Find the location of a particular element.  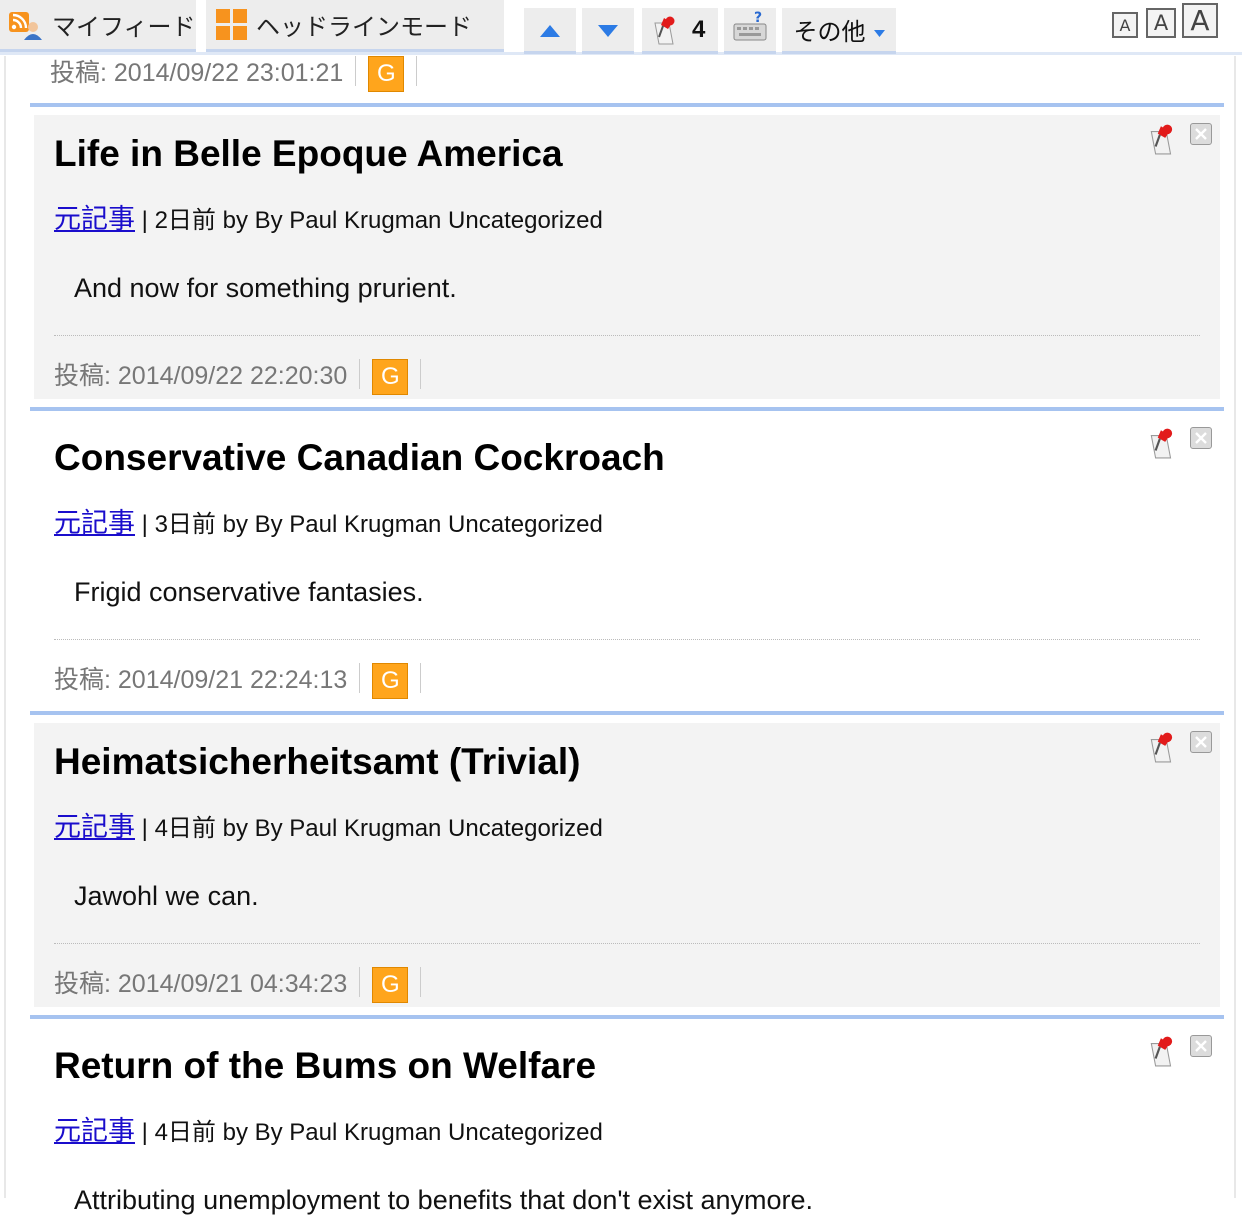

font-large-label: A is located at coordinates (1200, 20).